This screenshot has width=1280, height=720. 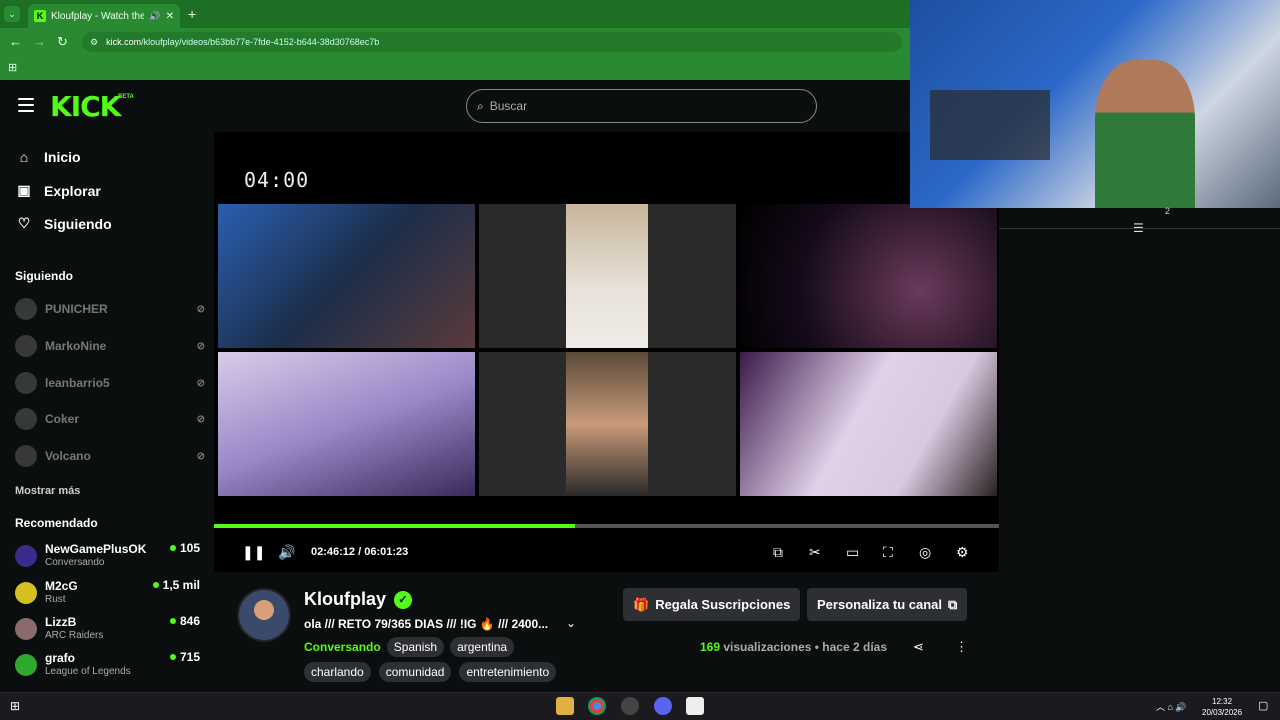 What do you see at coordinates (1222, 712) in the screenshot?
I see `clock-date: 20/03/2026` at bounding box center [1222, 712].